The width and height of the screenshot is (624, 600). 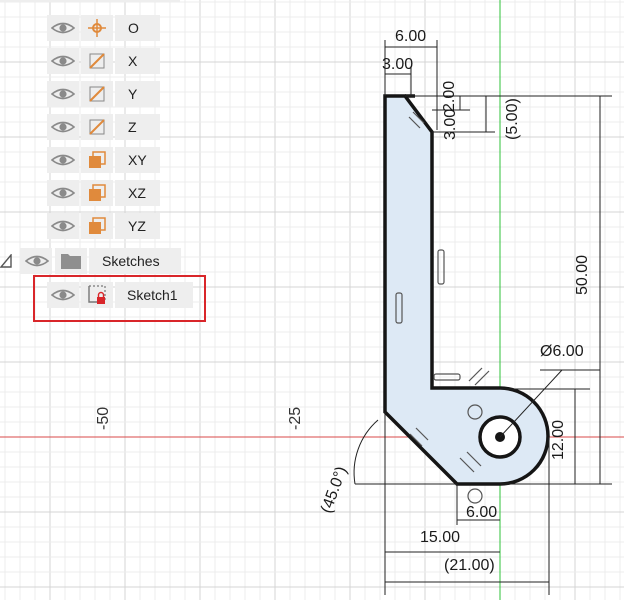 I want to click on dim-15-00: 15.00, so click(x=440, y=538).